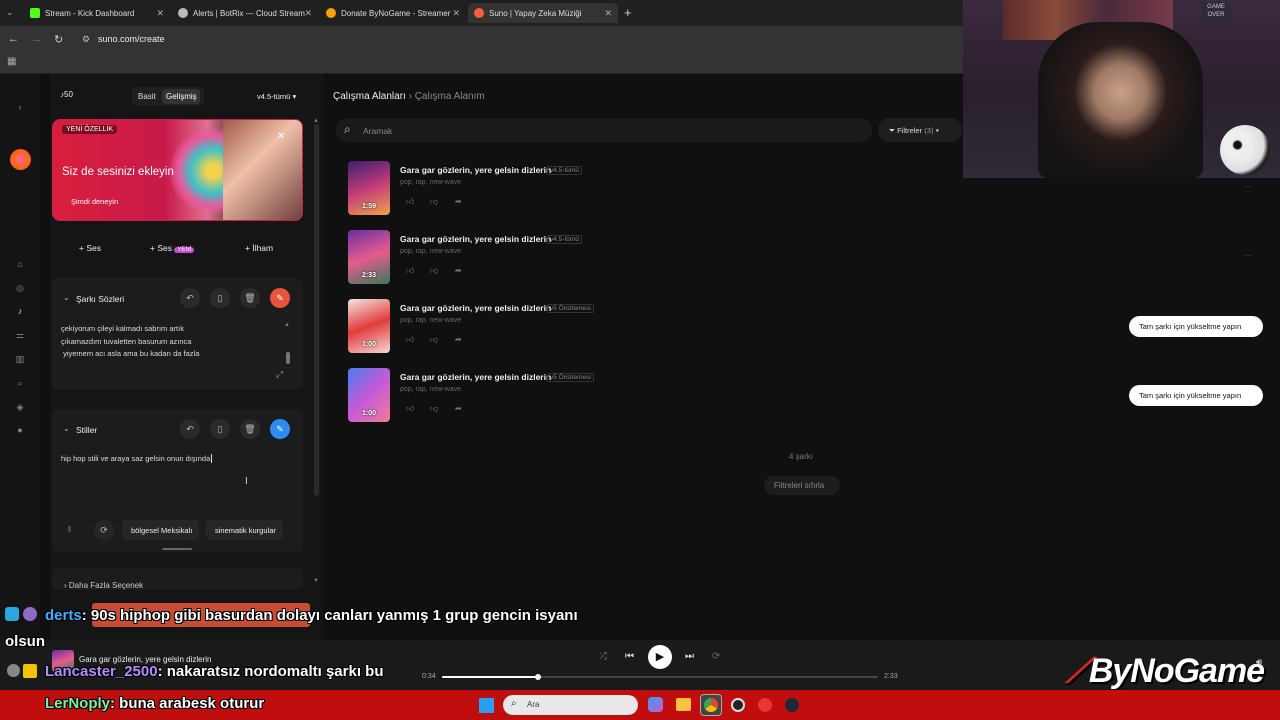 The width and height of the screenshot is (1280, 720). Describe the element at coordinates (20, 407) in the screenshot. I see `hooks-icon: ◈` at that location.